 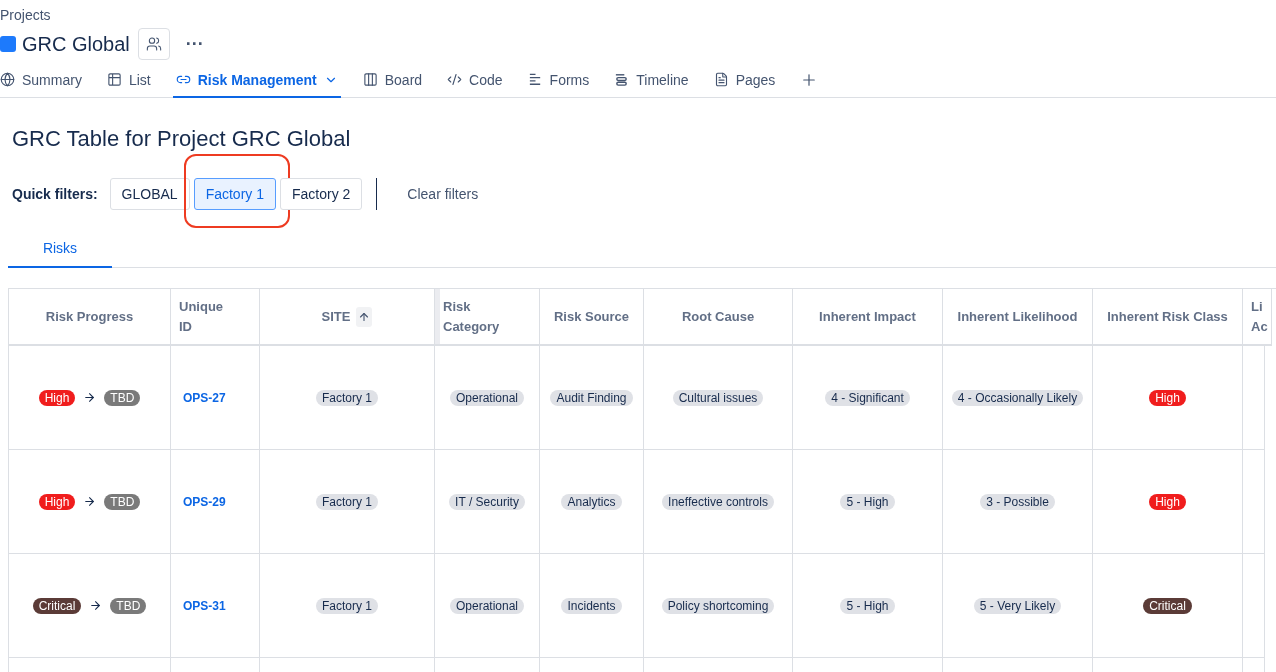 What do you see at coordinates (867, 316) in the screenshot?
I see `column-header: Inherent Impact` at bounding box center [867, 316].